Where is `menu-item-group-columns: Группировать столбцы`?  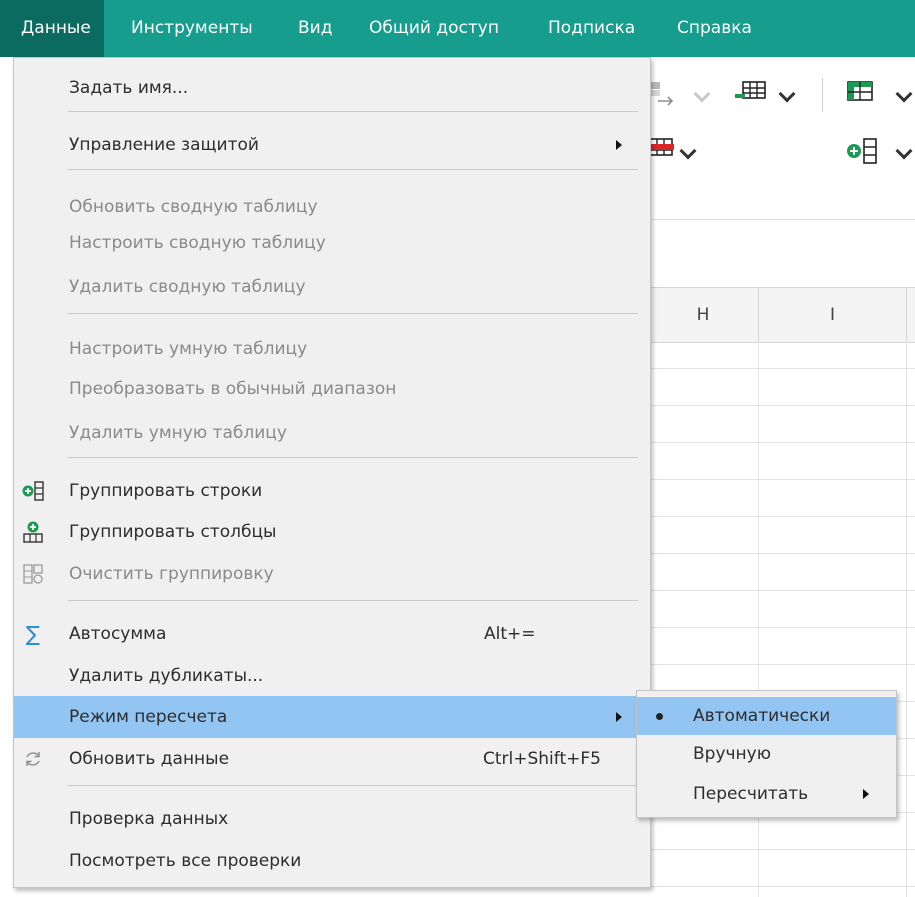
menu-item-group-columns: Группировать столбцы is located at coordinates (332, 532).